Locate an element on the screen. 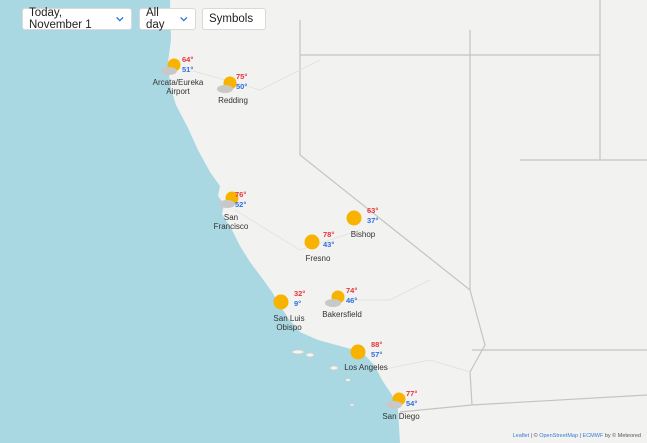 This screenshot has width=647, height=443. ecmwf-link: ECMWF is located at coordinates (593, 436).